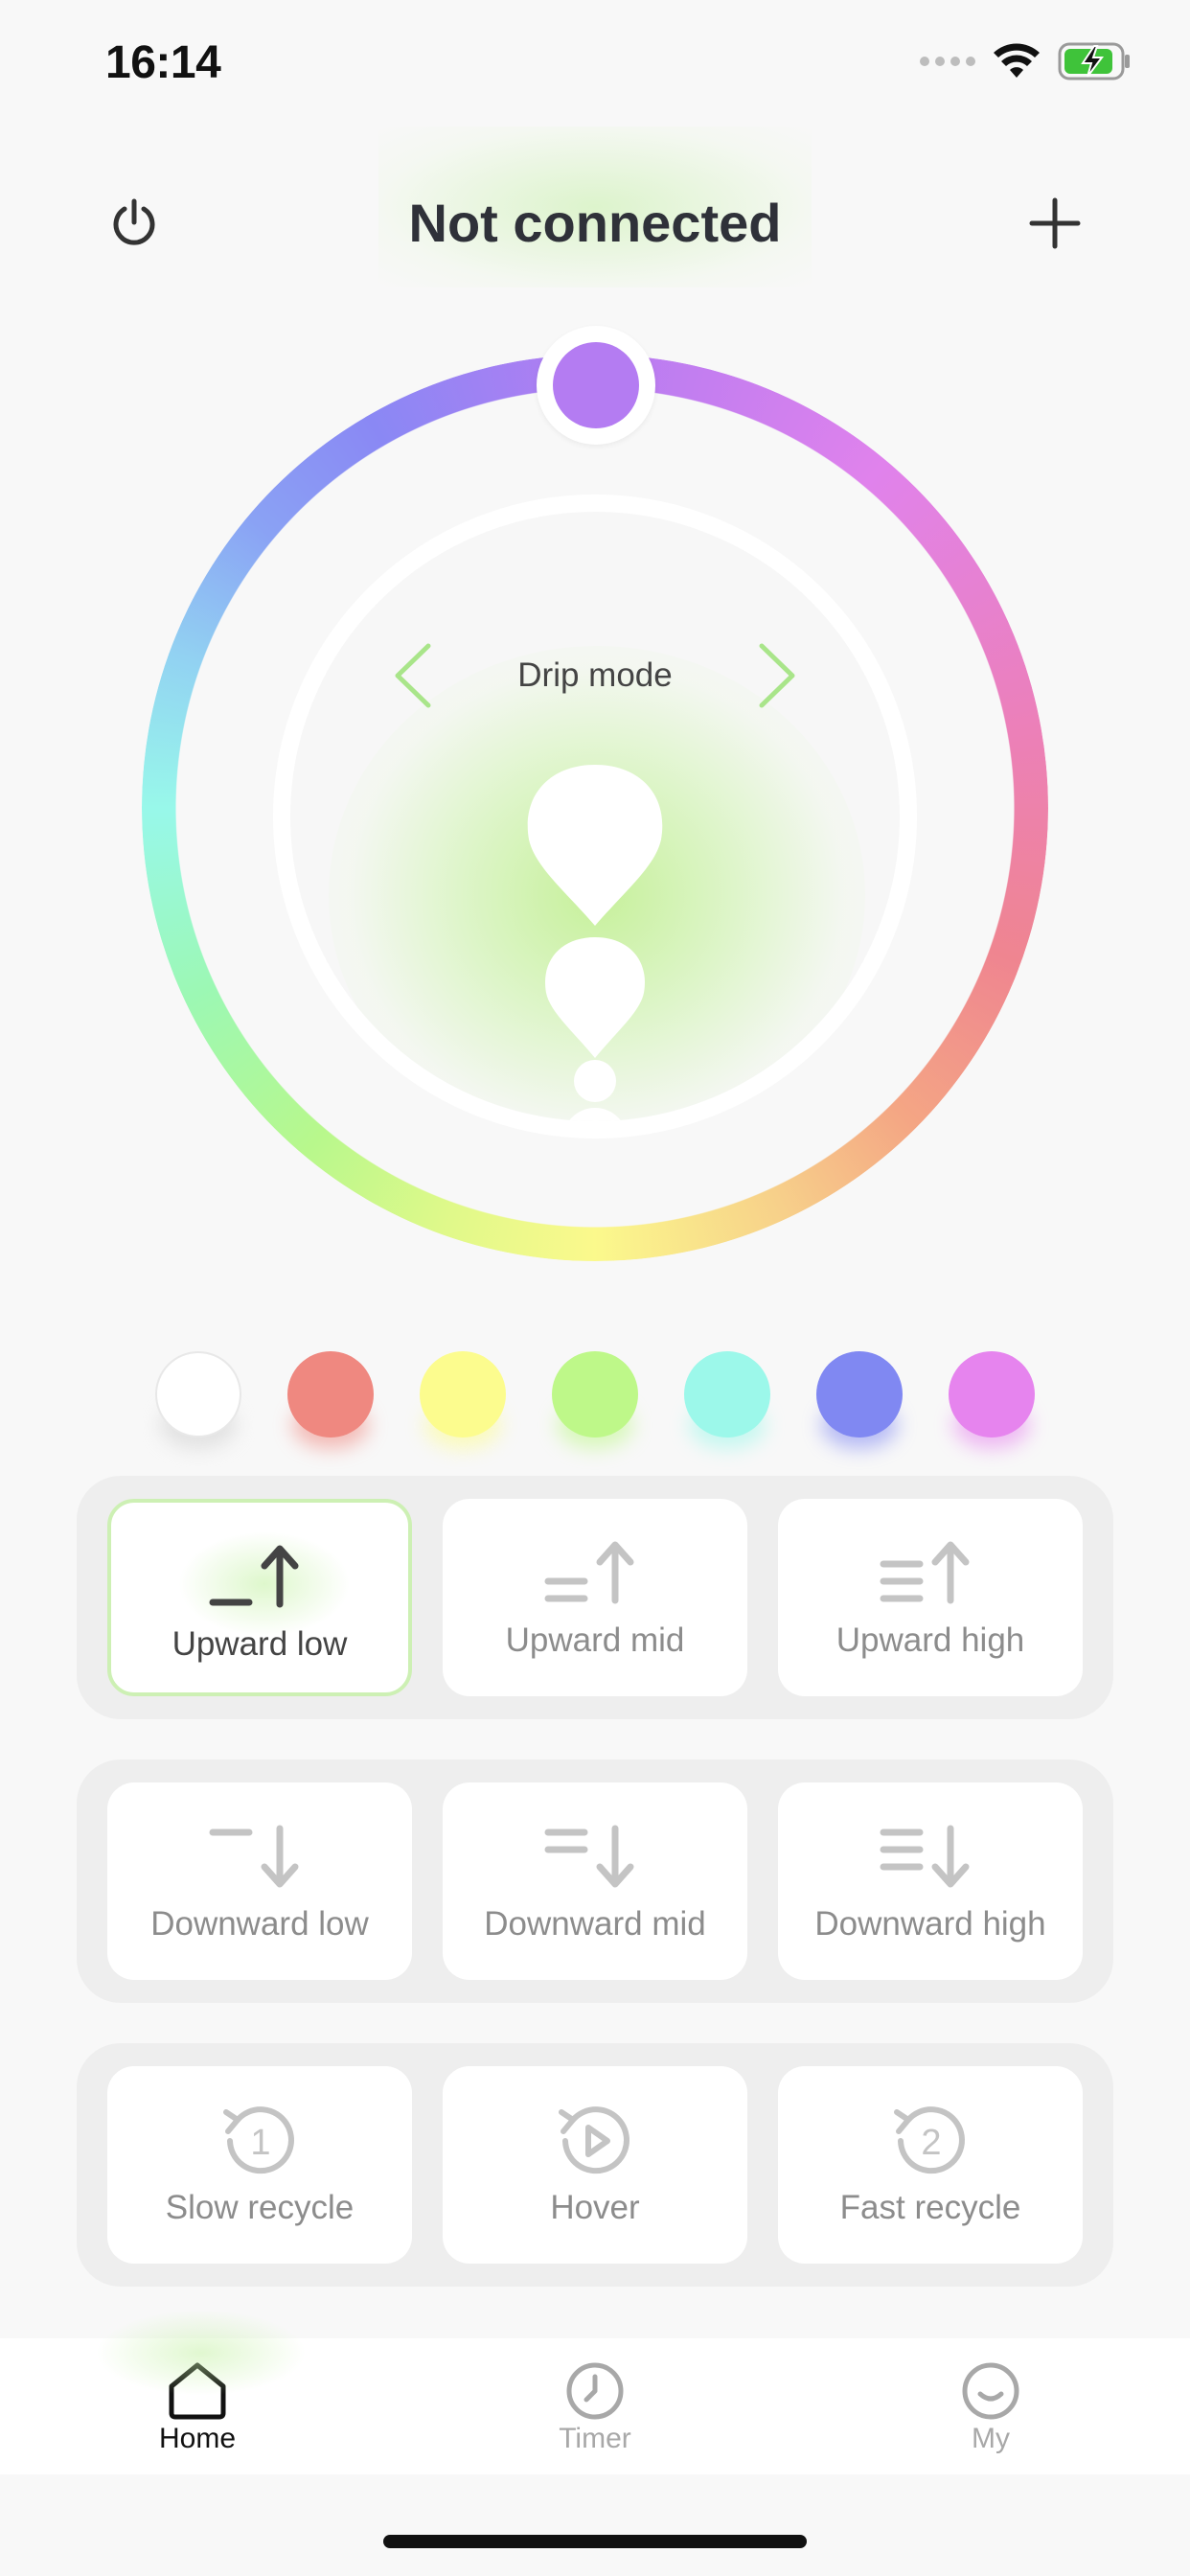 The image size is (1190, 2576). I want to click on battery-charging-icon, so click(1094, 61).